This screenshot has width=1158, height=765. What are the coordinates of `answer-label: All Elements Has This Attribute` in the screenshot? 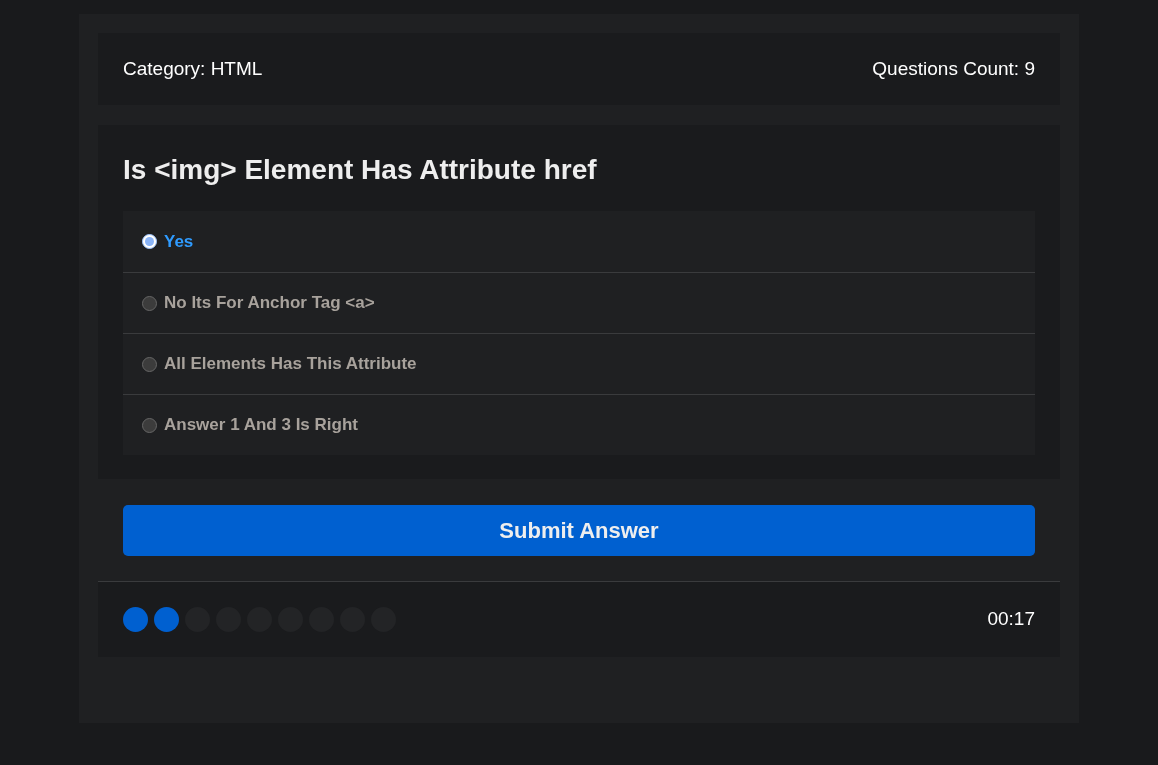 It's located at (290, 364).